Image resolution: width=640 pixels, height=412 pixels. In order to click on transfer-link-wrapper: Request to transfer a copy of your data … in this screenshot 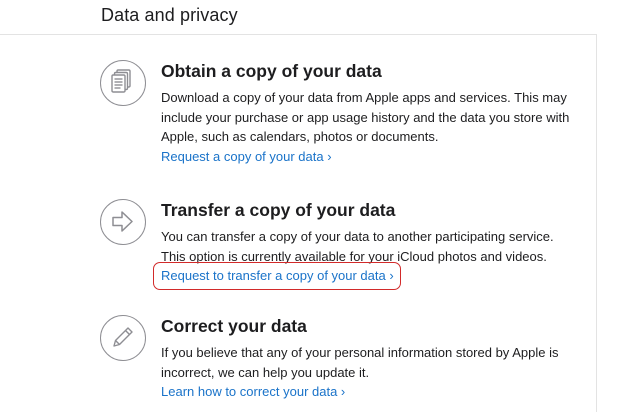, I will do `click(277, 276)`.